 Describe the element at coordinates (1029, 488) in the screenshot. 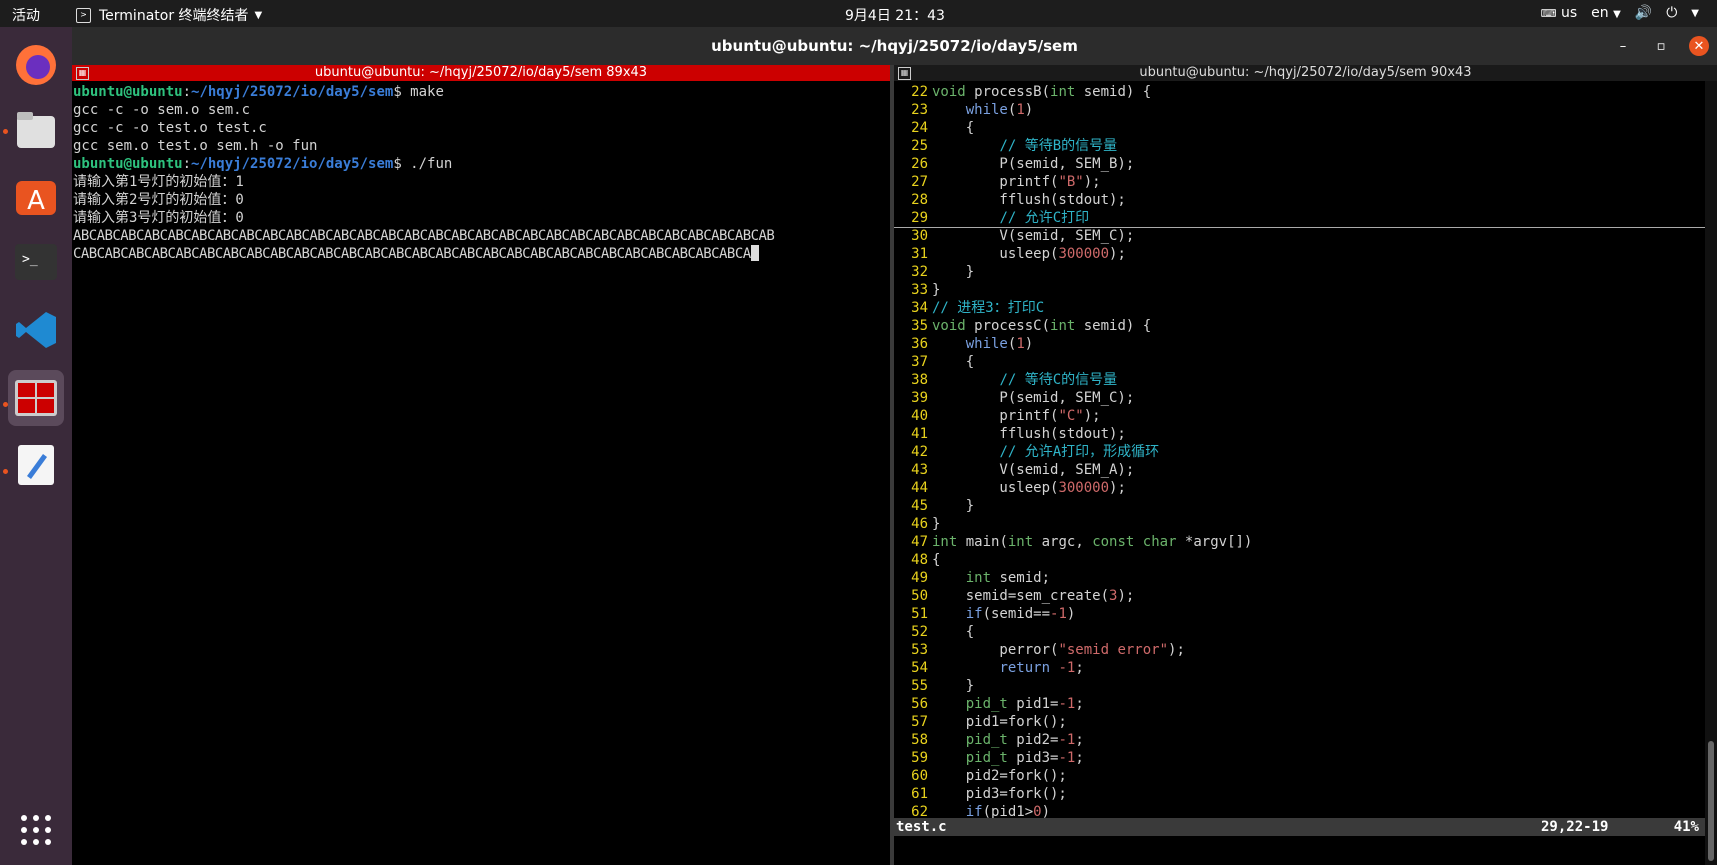

I see `code-text: usleep(300000);` at that location.